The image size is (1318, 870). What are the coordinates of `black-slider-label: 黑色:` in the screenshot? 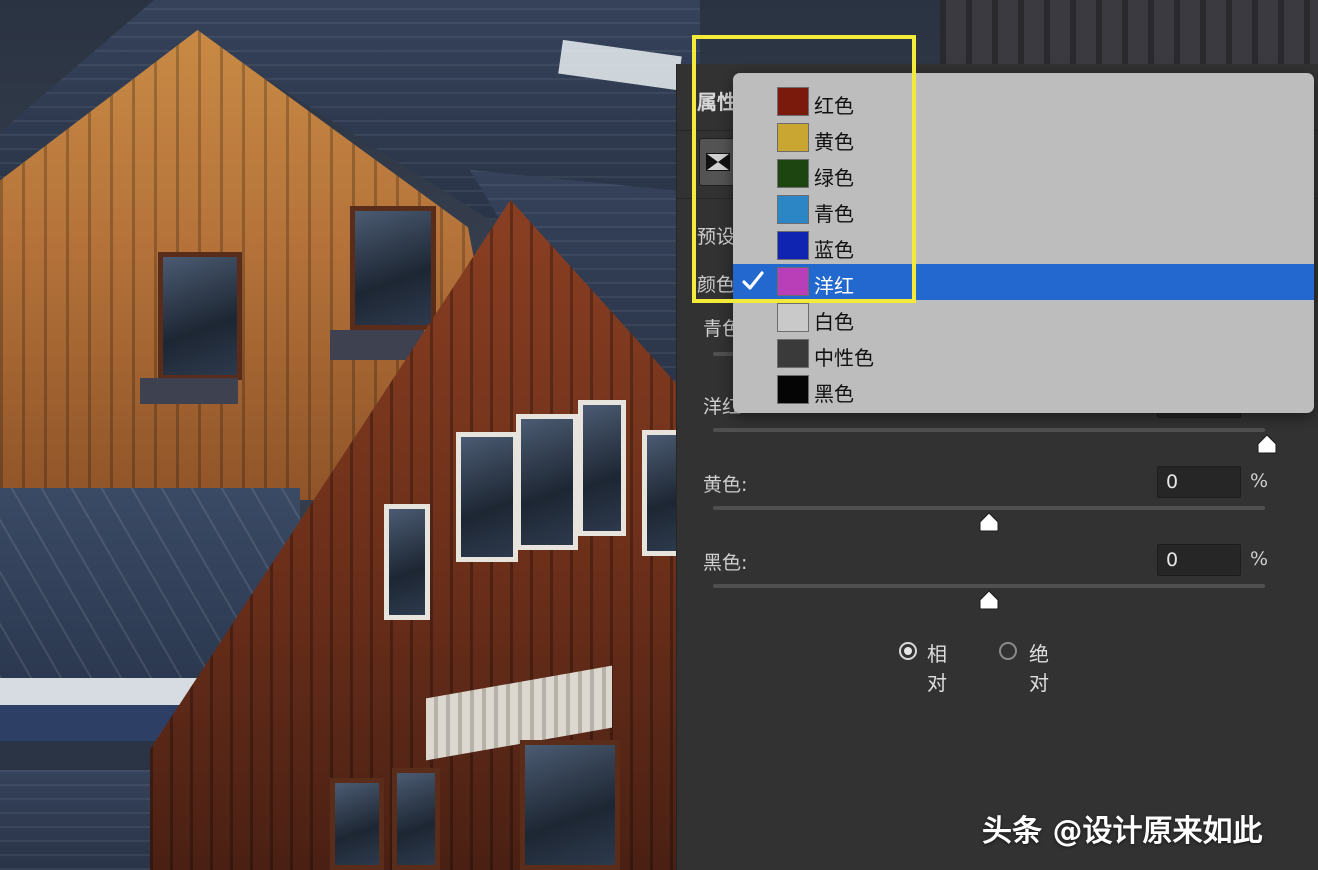 It's located at (725, 563).